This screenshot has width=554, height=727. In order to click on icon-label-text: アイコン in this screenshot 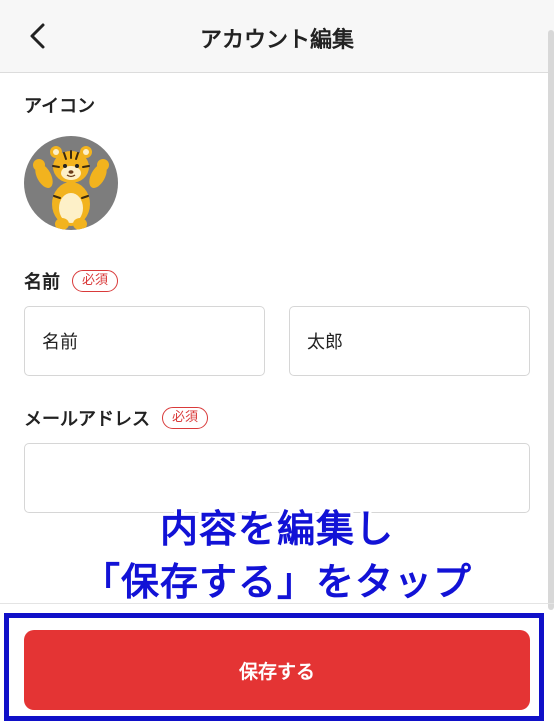, I will do `click(60, 106)`.